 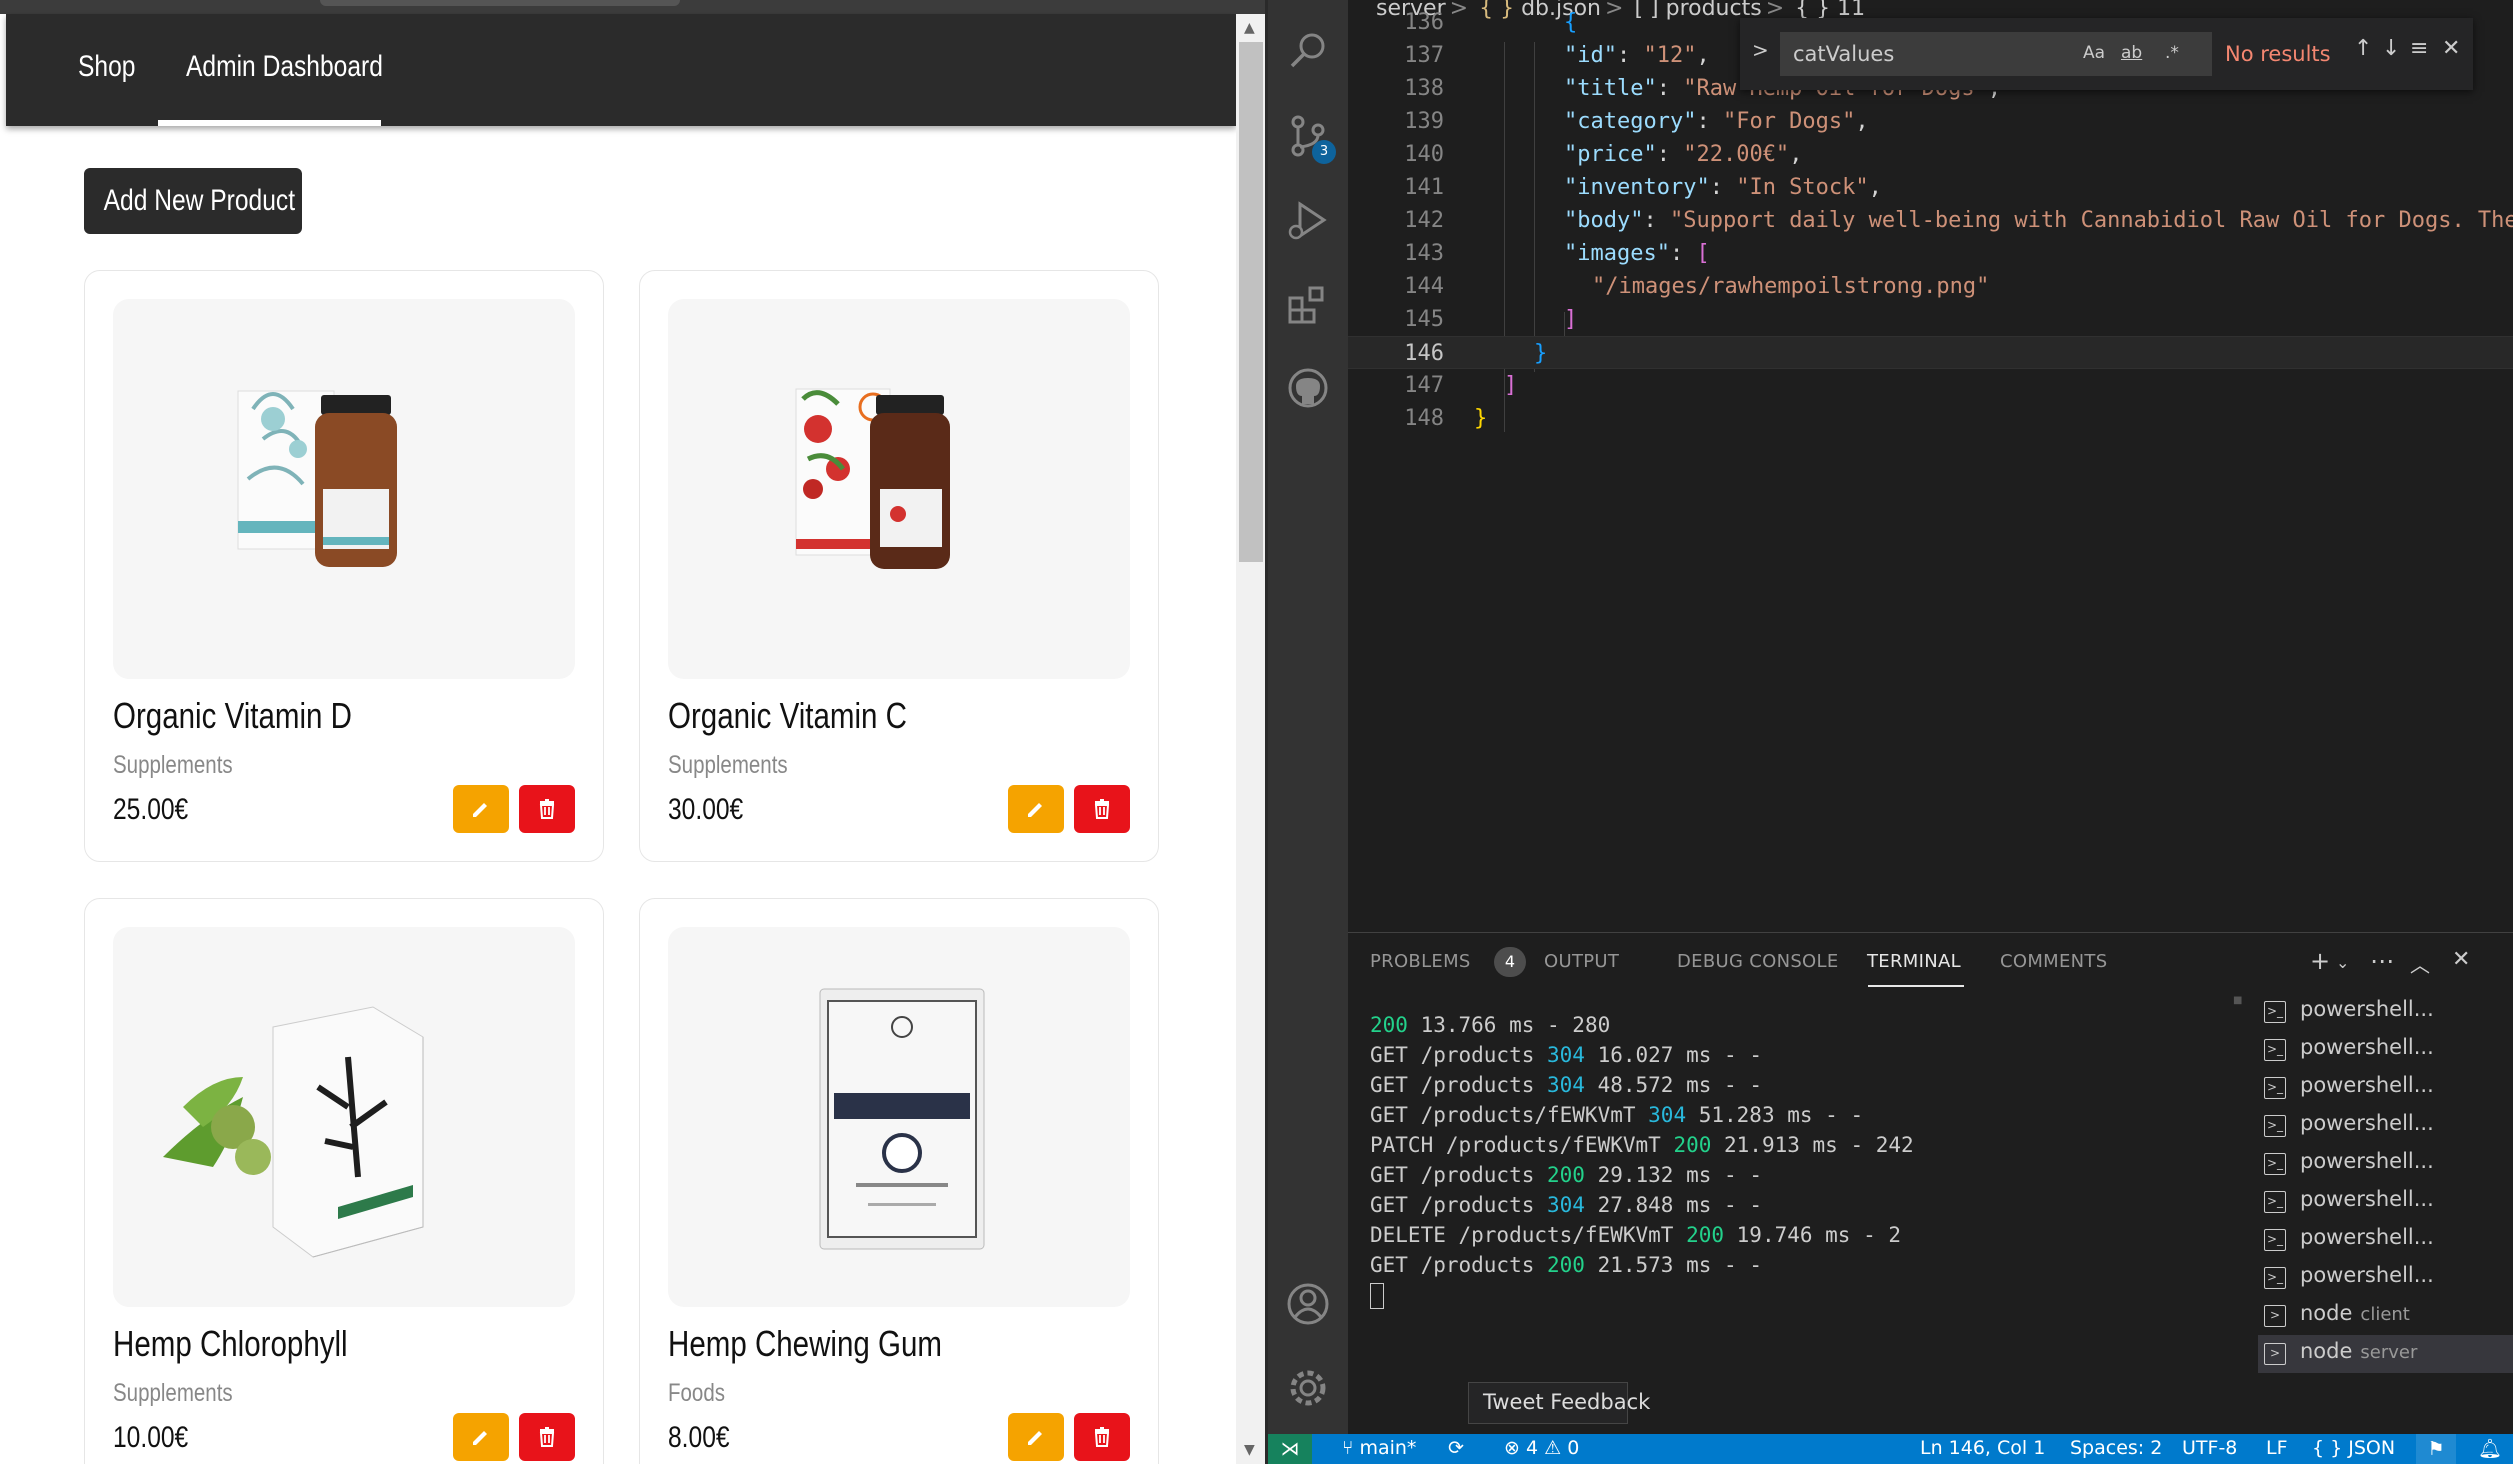 What do you see at coordinates (293, 1132) in the screenshot?
I see `hemp-chlorophyll-illustration` at bounding box center [293, 1132].